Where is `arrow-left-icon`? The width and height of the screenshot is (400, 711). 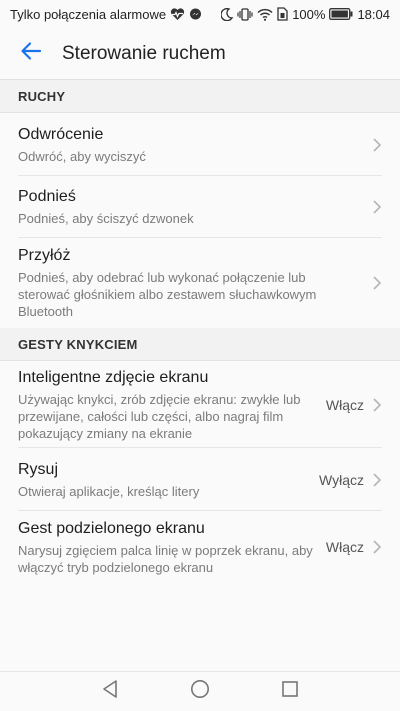
arrow-left-icon is located at coordinates (31, 53).